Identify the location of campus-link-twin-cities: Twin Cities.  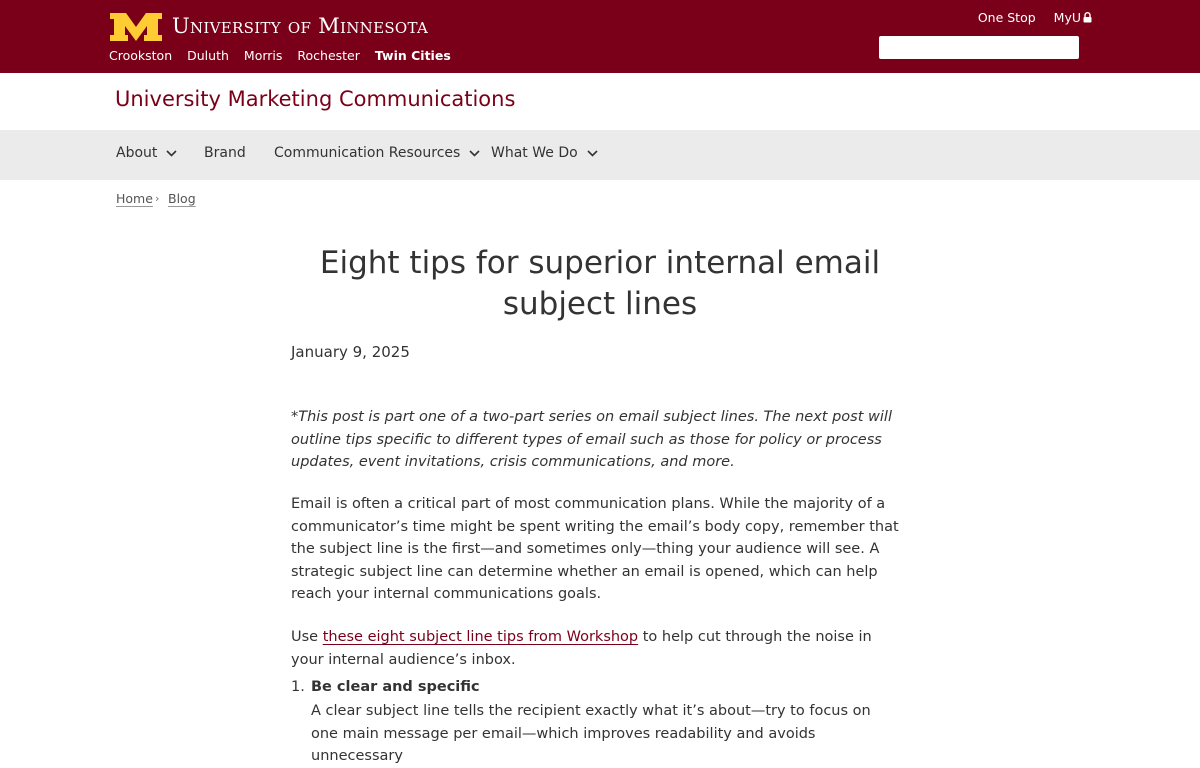
(413, 55).